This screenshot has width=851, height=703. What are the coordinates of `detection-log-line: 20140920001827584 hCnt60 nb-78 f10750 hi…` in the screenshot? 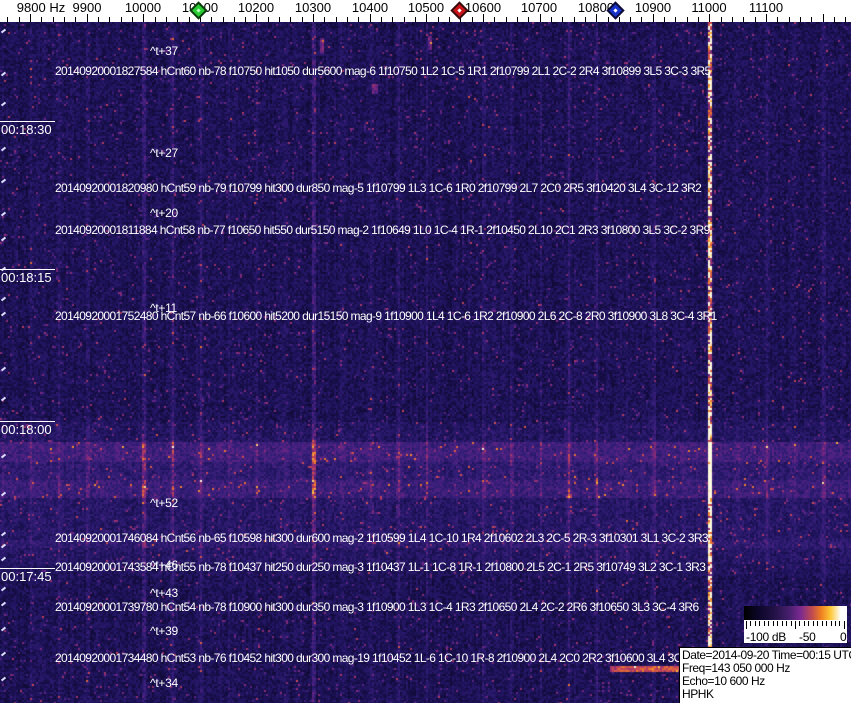 It's located at (383, 71).